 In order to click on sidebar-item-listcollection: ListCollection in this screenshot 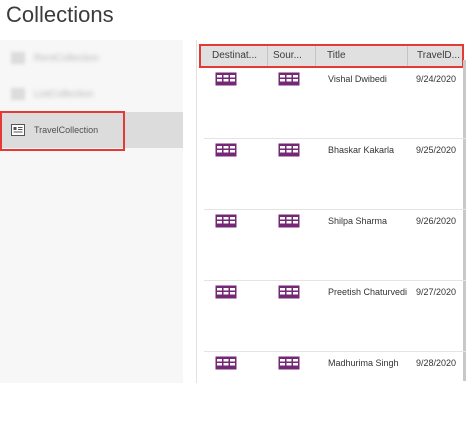, I will do `click(91, 94)`.